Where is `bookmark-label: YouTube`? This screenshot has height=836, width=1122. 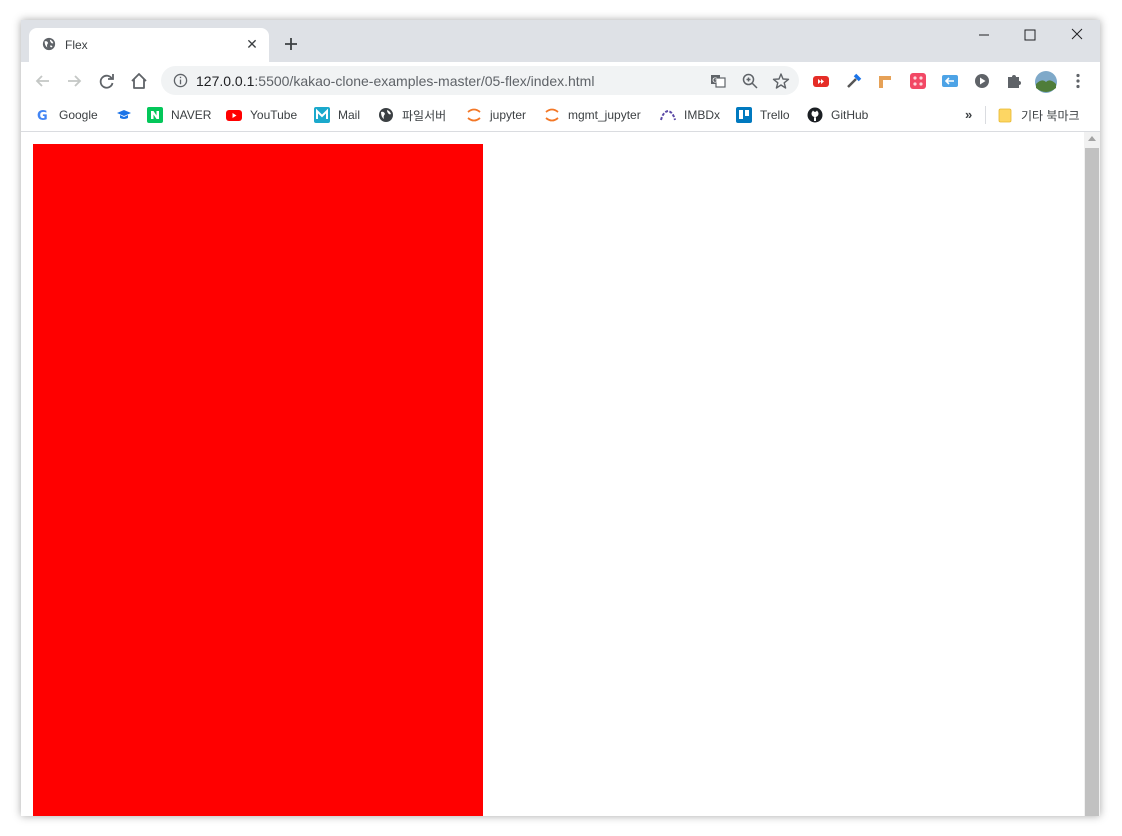
bookmark-label: YouTube is located at coordinates (274, 115).